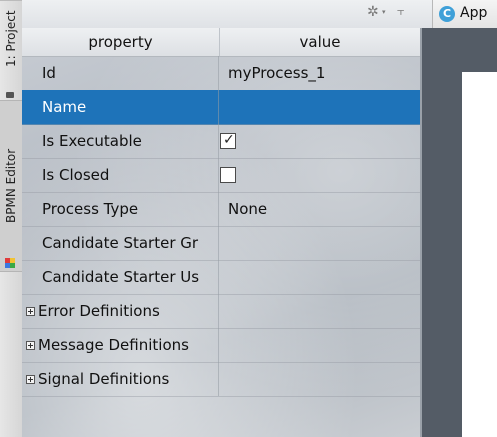  I want to click on is-executable-checkbox: ✓, so click(228, 140).